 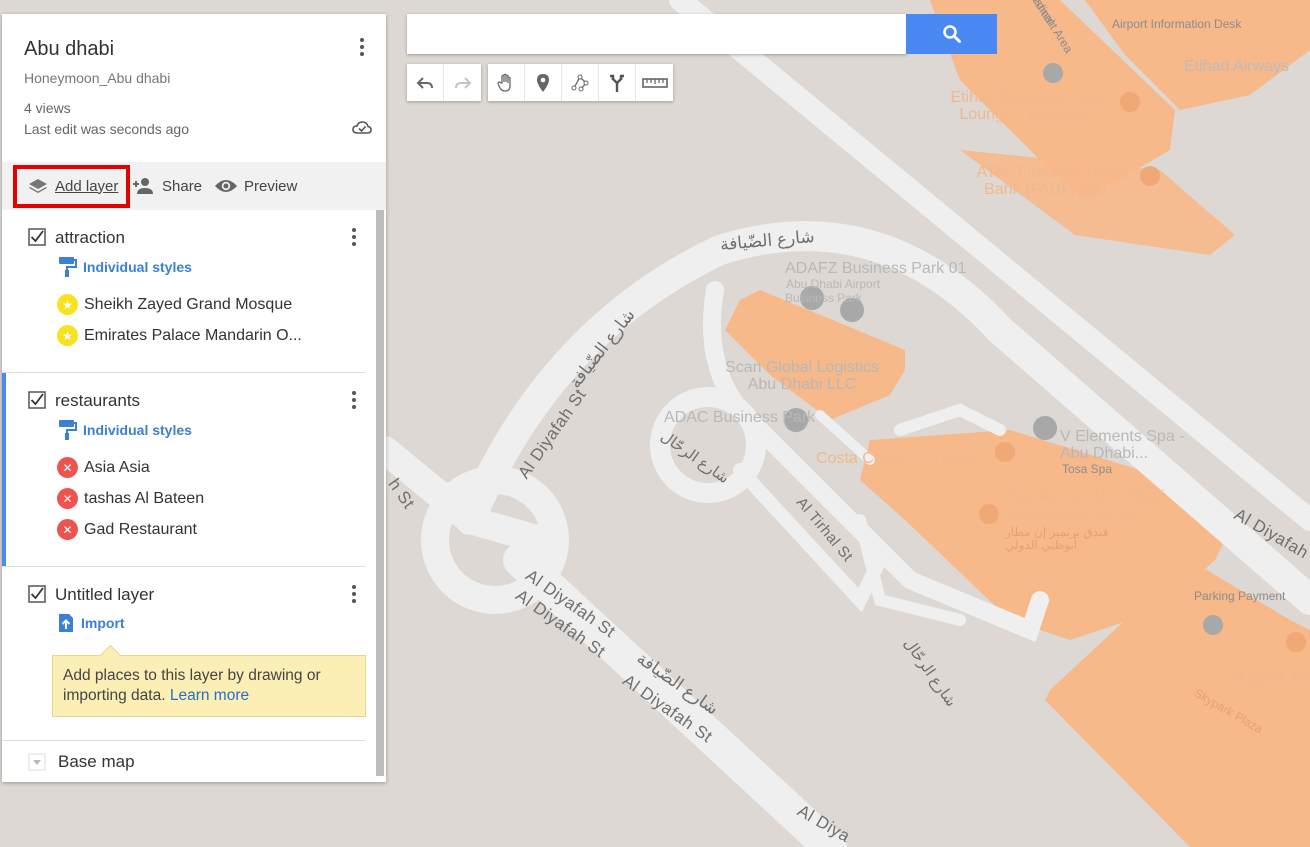 I want to click on place-name: Gad Restaurant, so click(x=140, y=529).